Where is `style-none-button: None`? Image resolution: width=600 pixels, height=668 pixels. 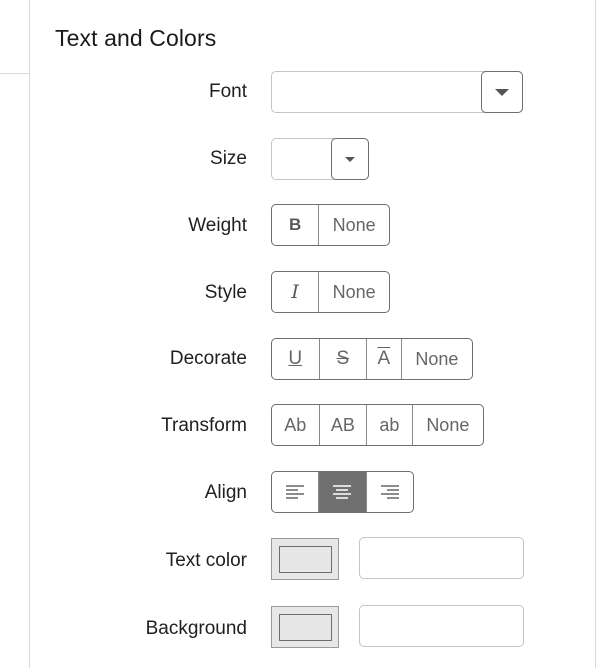 style-none-button: None is located at coordinates (354, 292).